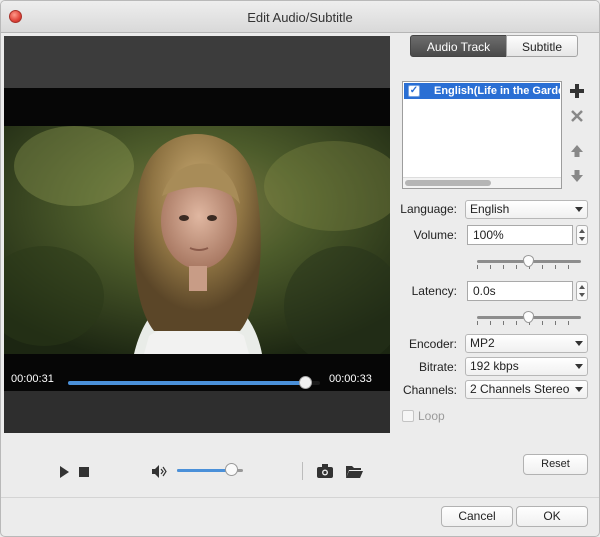 The image size is (600, 537). Describe the element at coordinates (494, 366) in the screenshot. I see `bitrate-value: 192 kbps` at that location.